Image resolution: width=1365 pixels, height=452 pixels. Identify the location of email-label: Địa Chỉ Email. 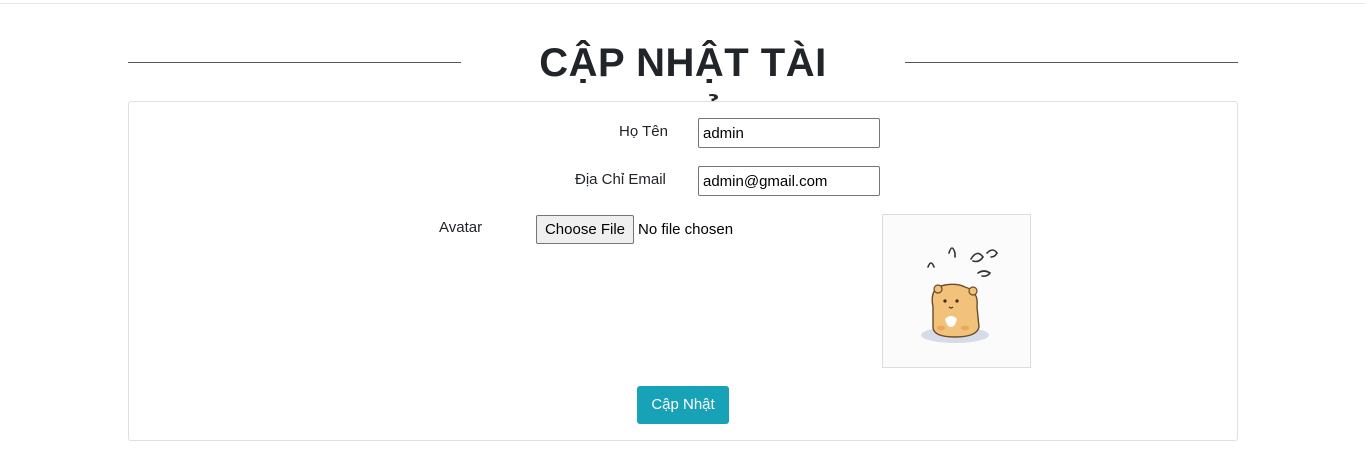
(620, 179).